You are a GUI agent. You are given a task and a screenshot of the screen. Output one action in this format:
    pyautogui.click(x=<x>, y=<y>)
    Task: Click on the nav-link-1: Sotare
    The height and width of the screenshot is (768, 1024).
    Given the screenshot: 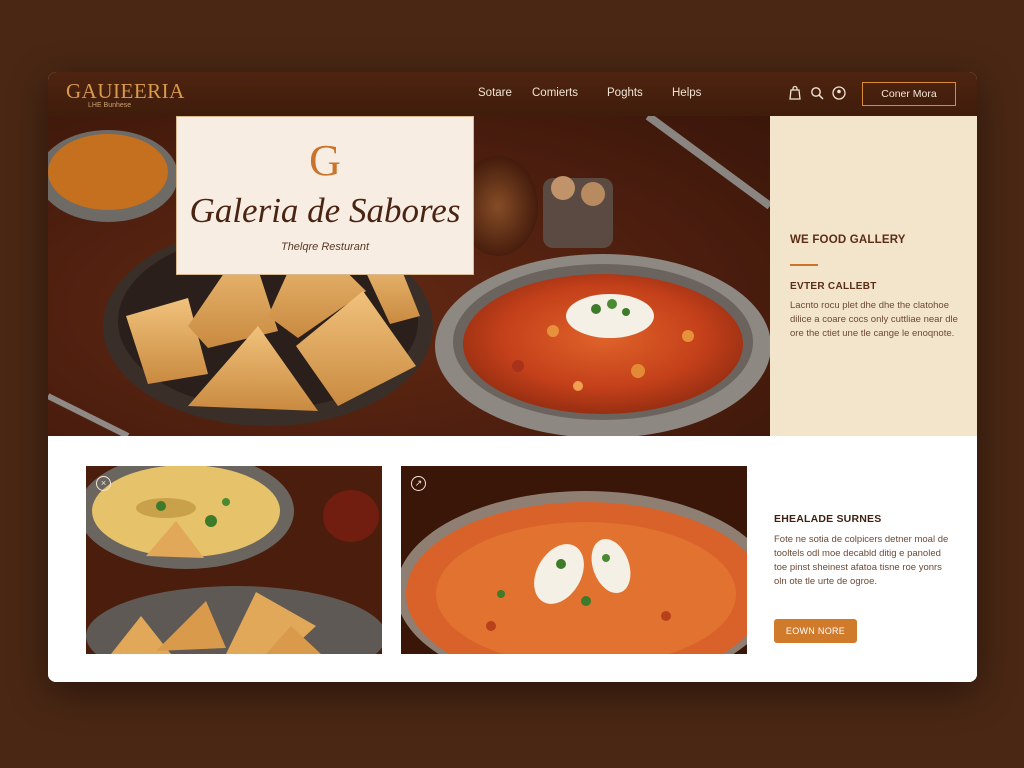 What is the action you would take?
    pyautogui.click(x=495, y=93)
    